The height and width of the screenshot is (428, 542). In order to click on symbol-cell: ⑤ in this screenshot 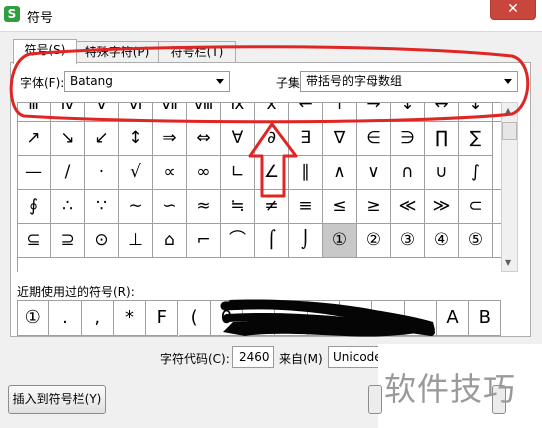, I will do `click(476, 241)`.